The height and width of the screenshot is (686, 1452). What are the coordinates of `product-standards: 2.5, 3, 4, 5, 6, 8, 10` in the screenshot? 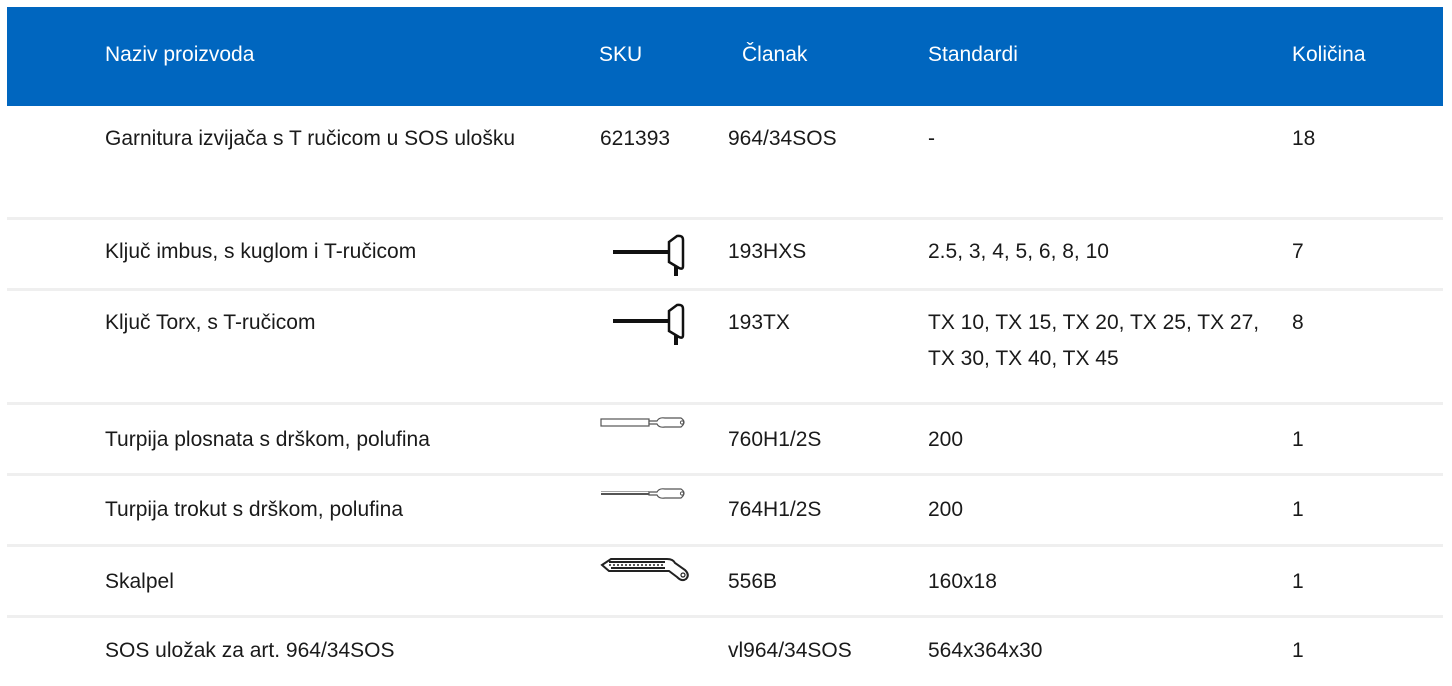 It's located at (1018, 251).